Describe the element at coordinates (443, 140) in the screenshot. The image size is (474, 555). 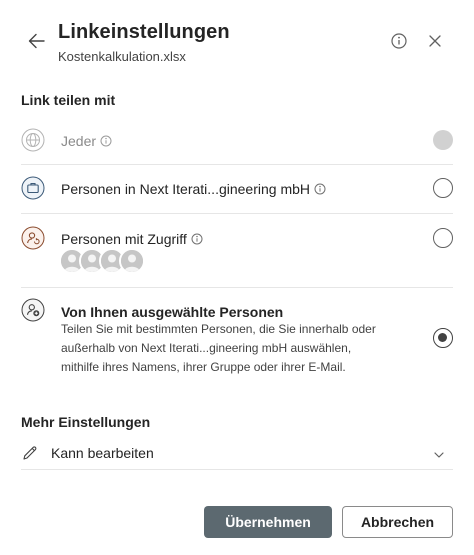
I see `radio-anyone` at that location.